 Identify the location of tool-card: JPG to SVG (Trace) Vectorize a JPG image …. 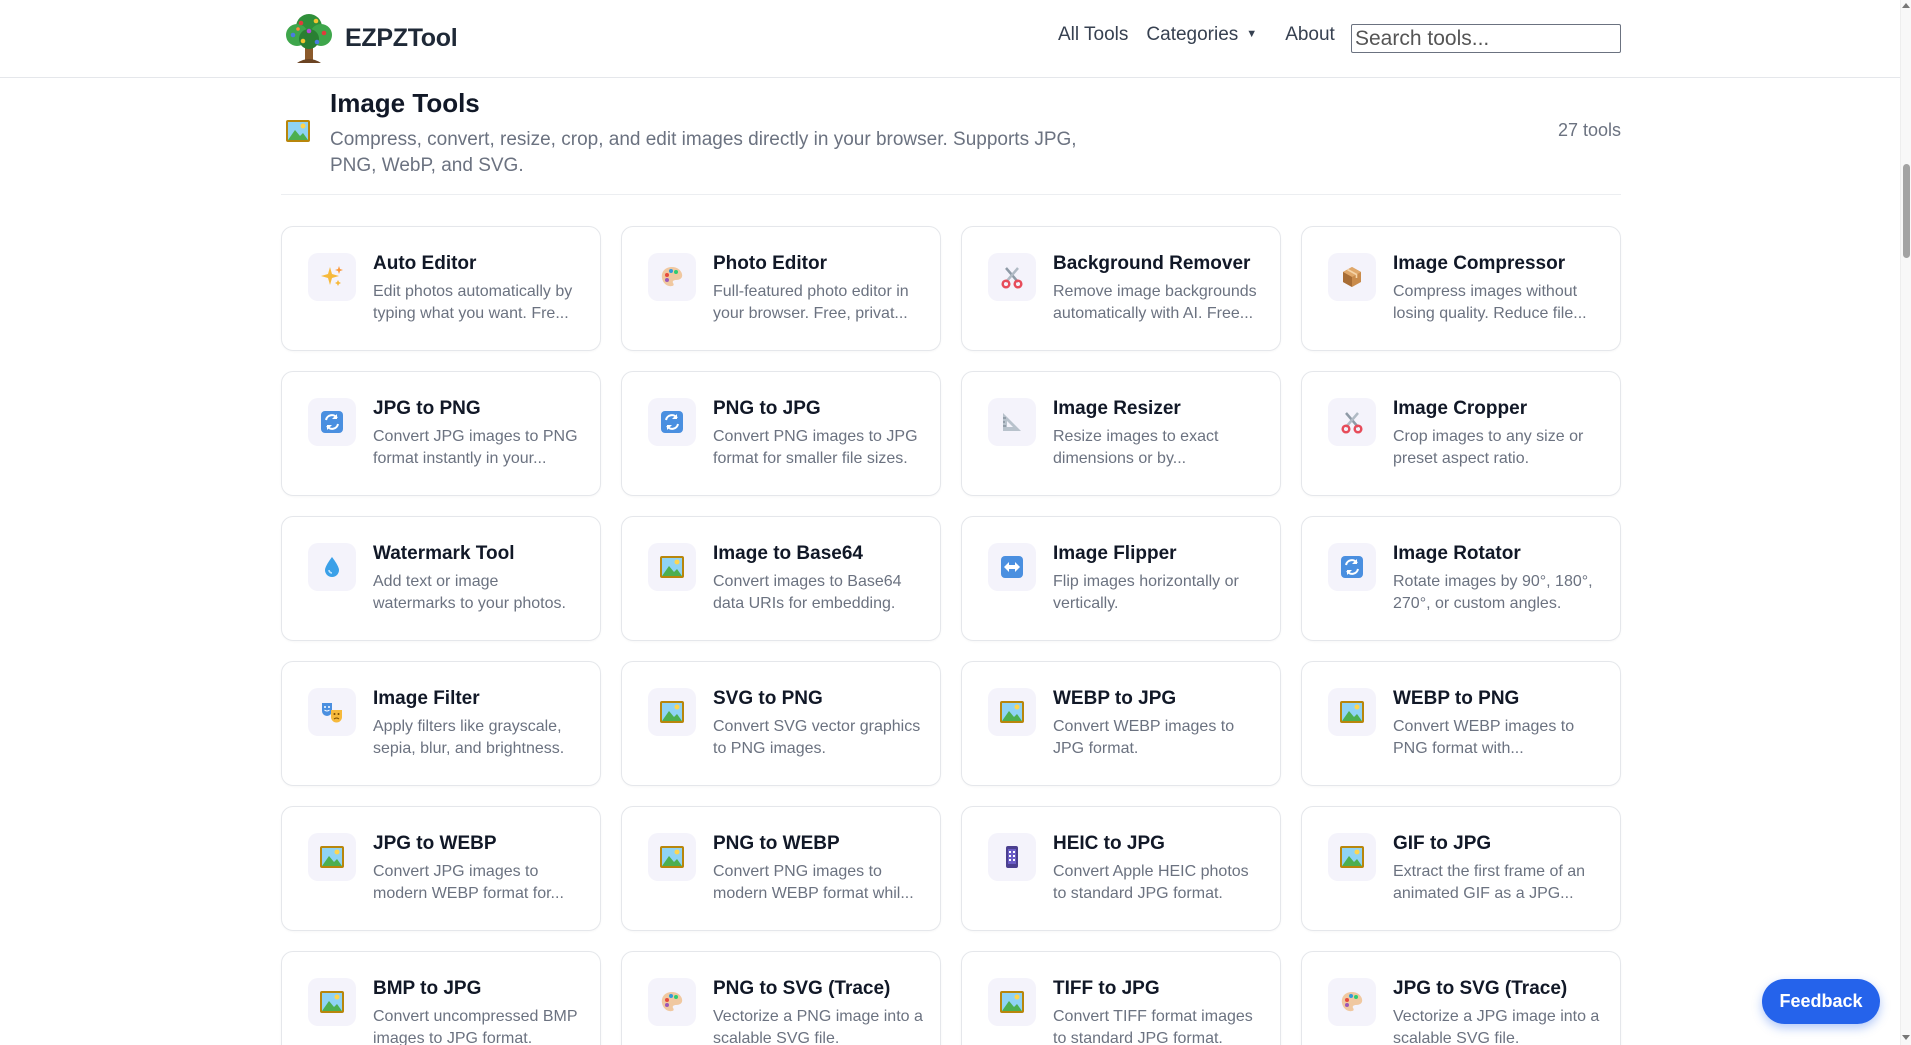
(1461, 998).